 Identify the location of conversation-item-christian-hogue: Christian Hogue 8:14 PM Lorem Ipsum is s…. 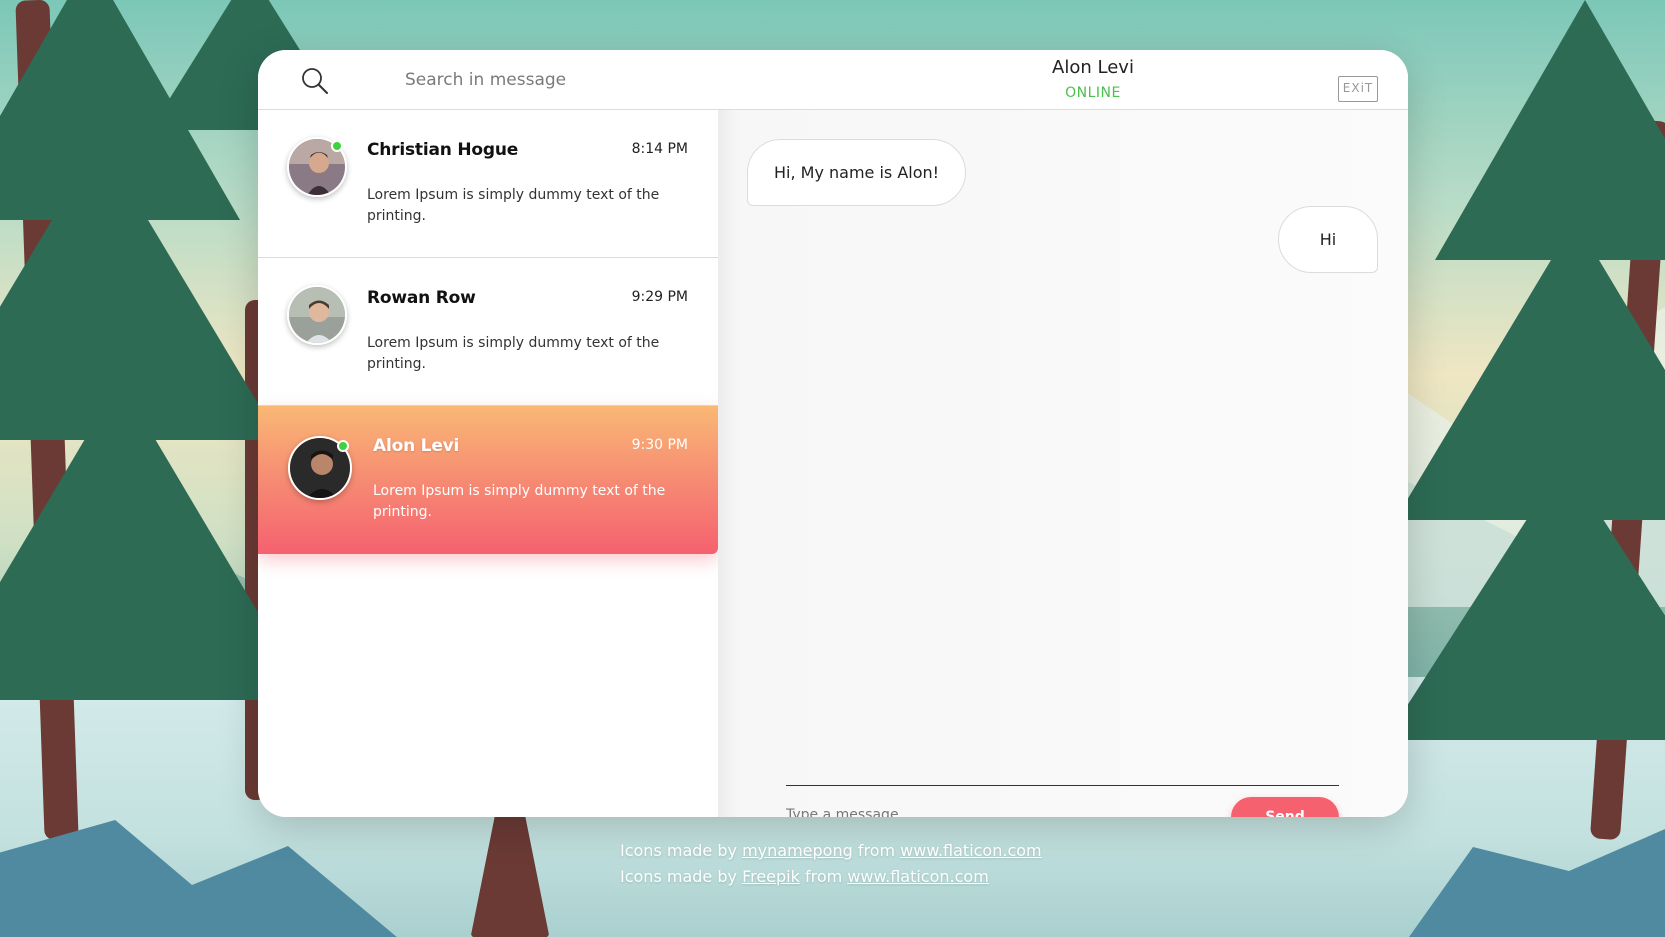
(488, 184).